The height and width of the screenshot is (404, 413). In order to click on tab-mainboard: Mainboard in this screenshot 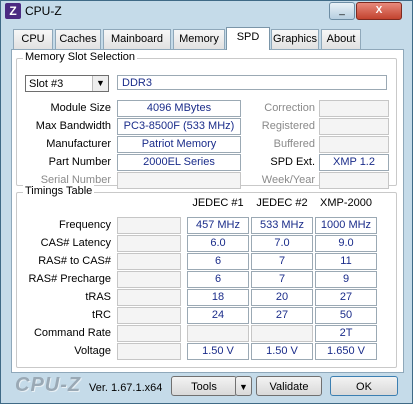, I will do `click(137, 39)`.